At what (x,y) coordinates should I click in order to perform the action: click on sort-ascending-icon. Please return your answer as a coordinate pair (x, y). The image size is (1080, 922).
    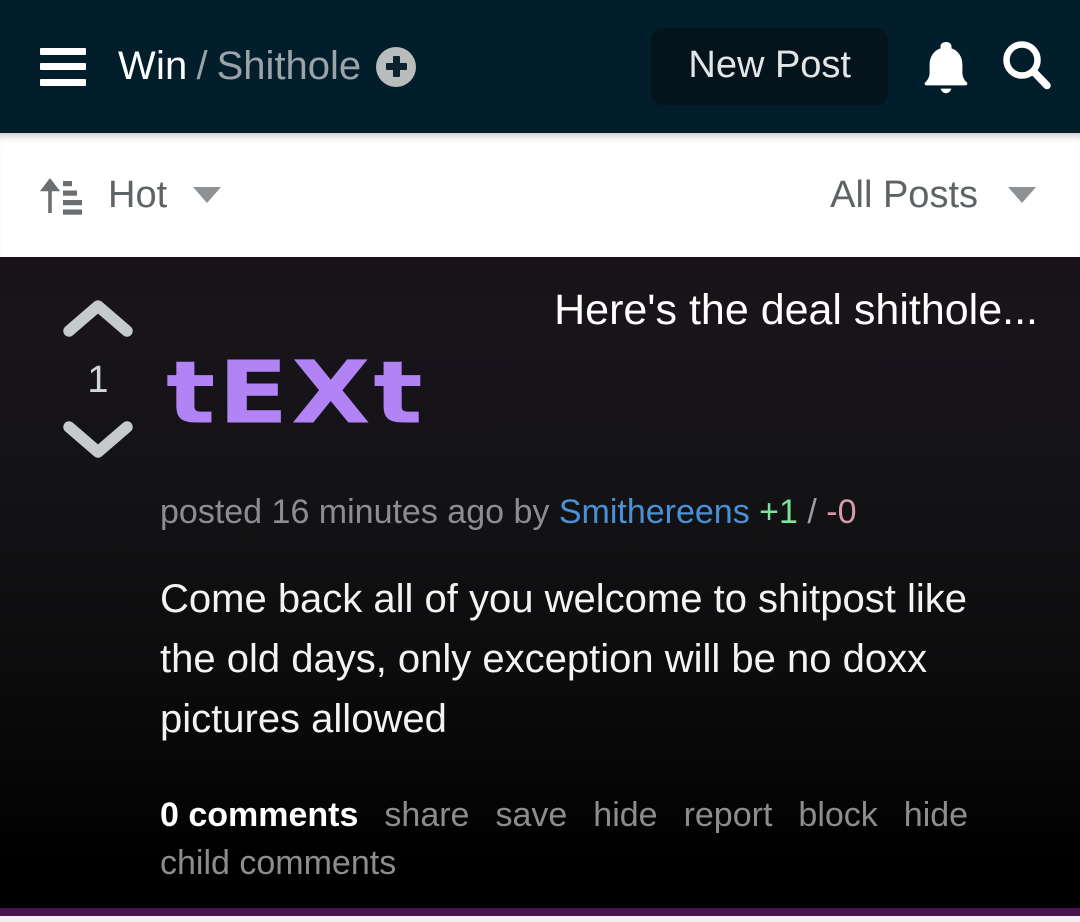
    Looking at the image, I should click on (61, 196).